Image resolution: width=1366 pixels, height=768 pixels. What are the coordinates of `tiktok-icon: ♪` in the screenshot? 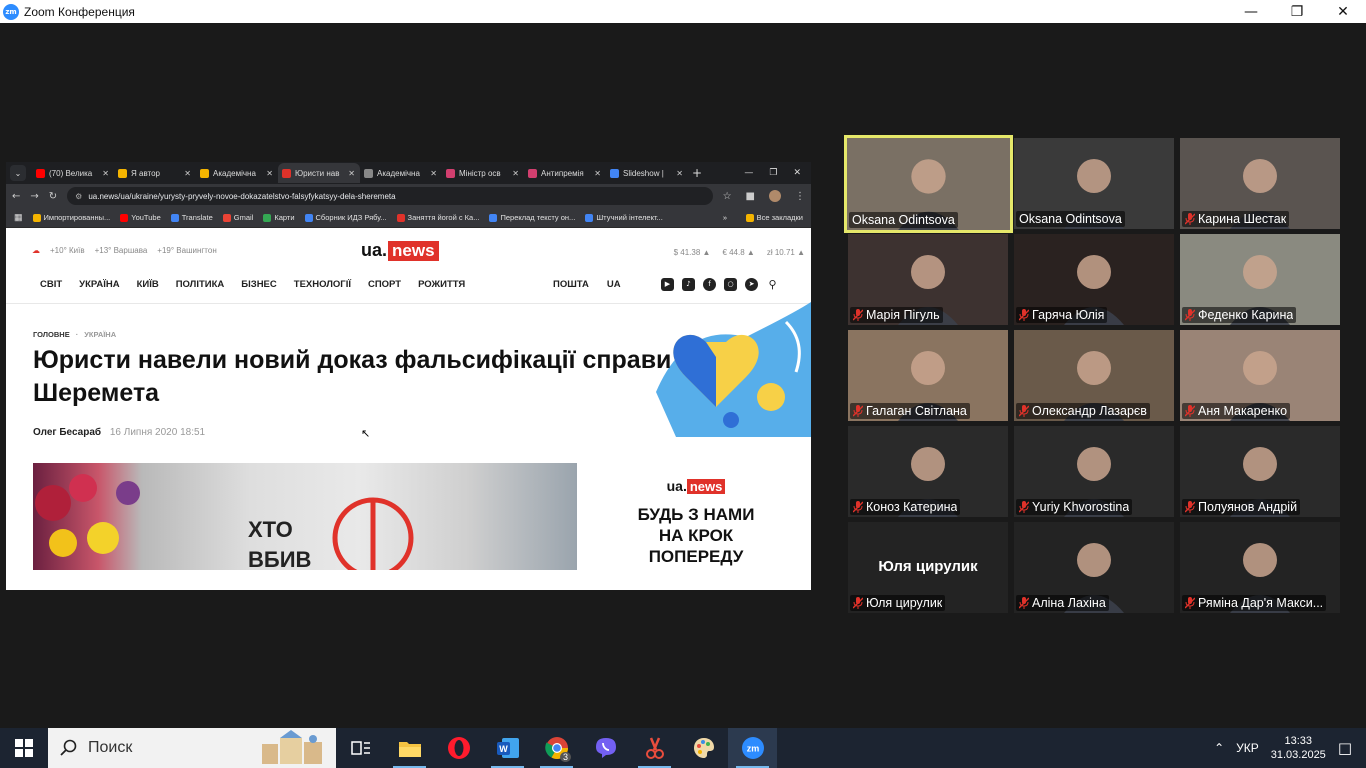 It's located at (688, 284).